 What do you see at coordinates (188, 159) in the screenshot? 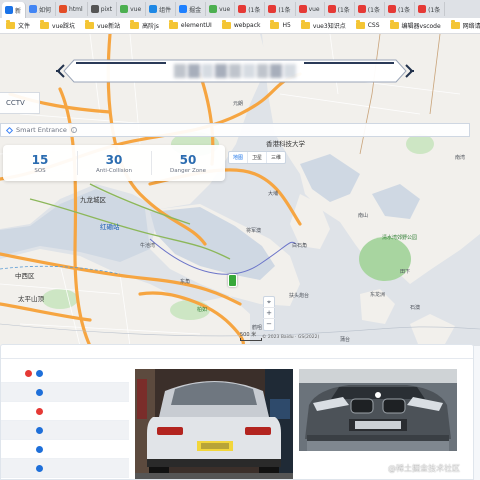
I see `stat-value: 50` at bounding box center [188, 159].